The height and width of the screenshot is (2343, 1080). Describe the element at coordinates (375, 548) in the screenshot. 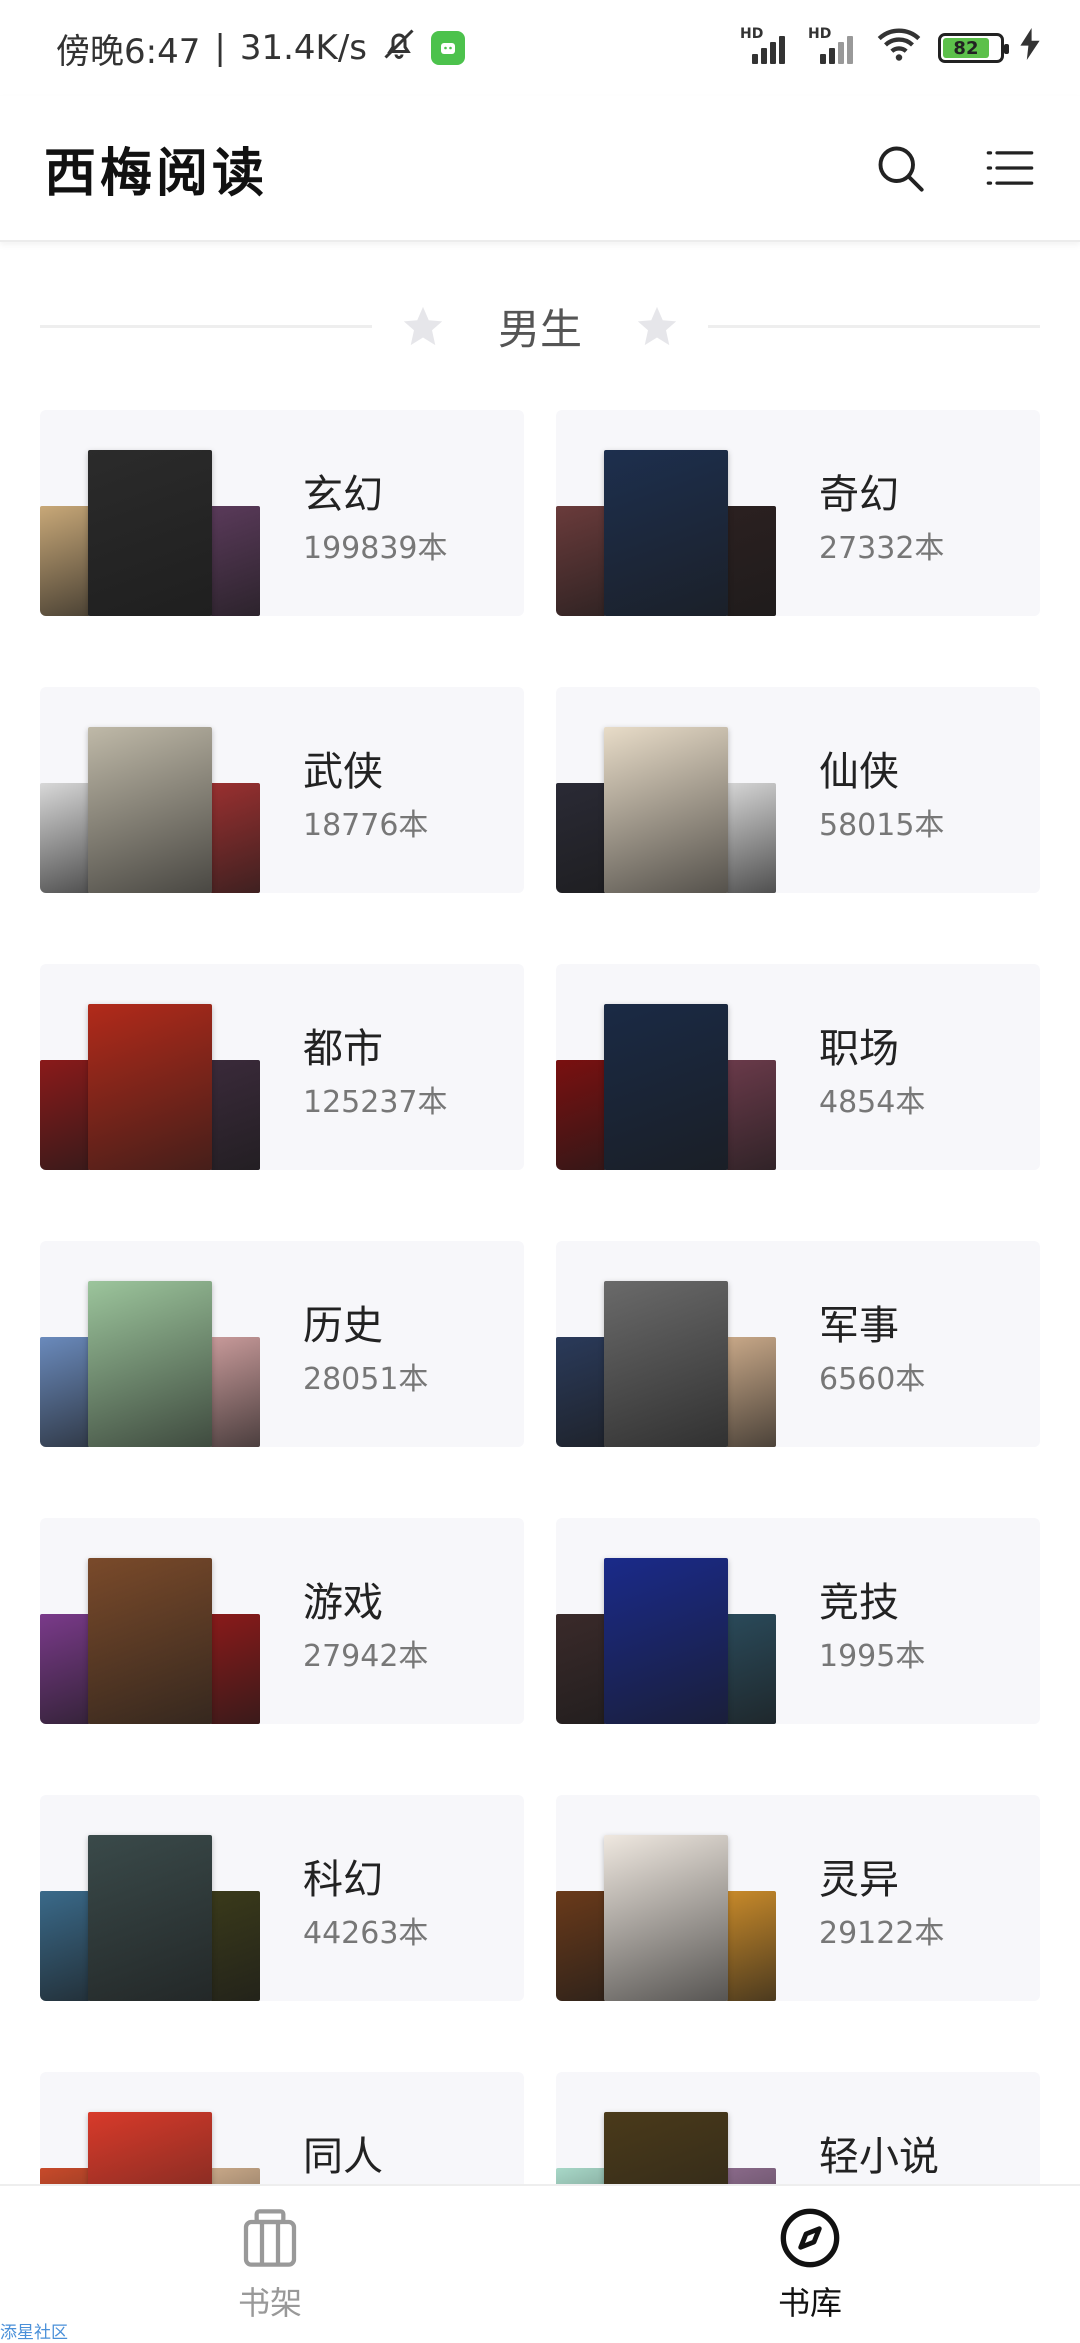

I see `category-count: 199839本` at that location.